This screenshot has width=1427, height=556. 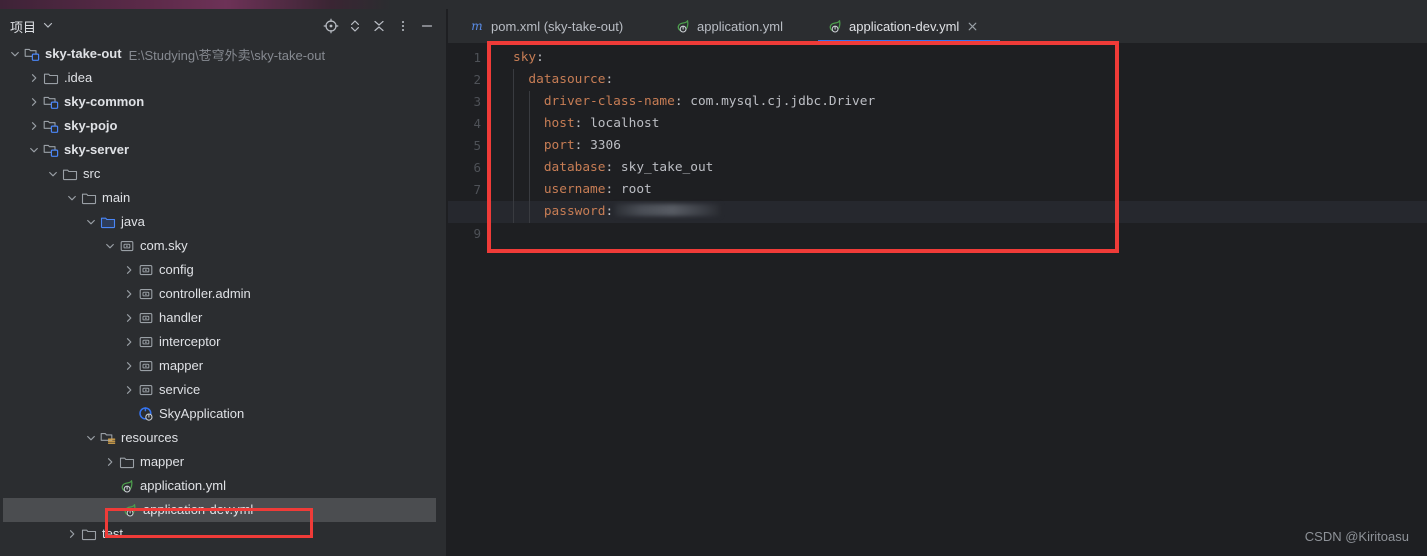 What do you see at coordinates (713, 4) in the screenshot?
I see `window-accent-strip` at bounding box center [713, 4].